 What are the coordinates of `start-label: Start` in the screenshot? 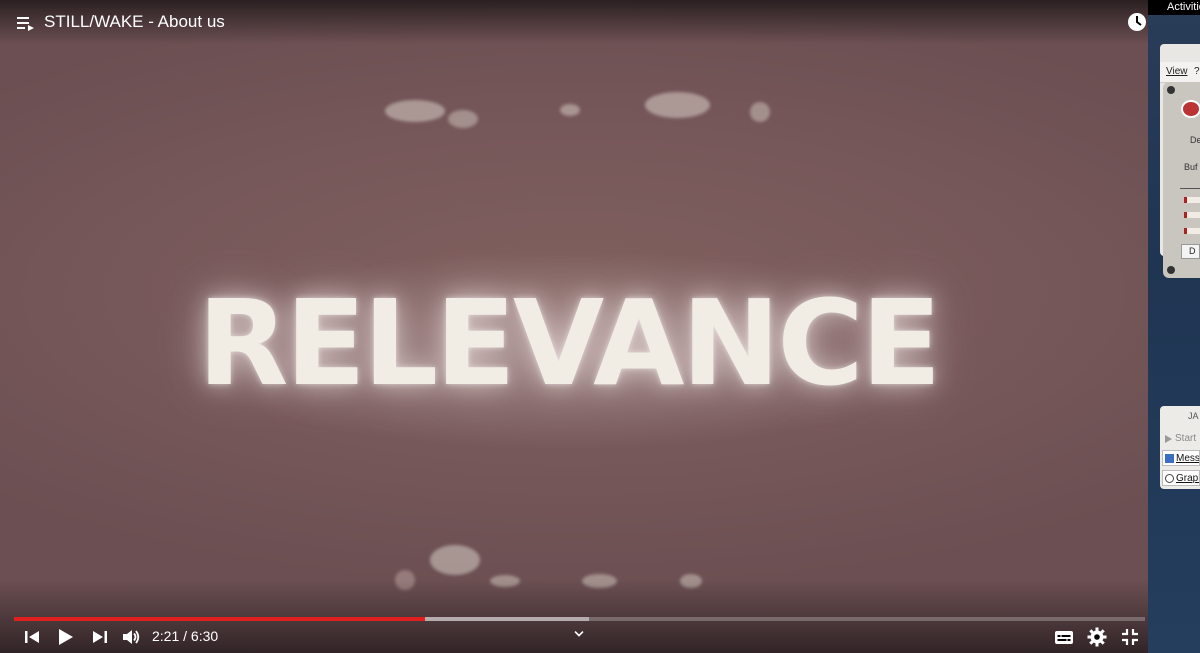 It's located at (1186, 438).